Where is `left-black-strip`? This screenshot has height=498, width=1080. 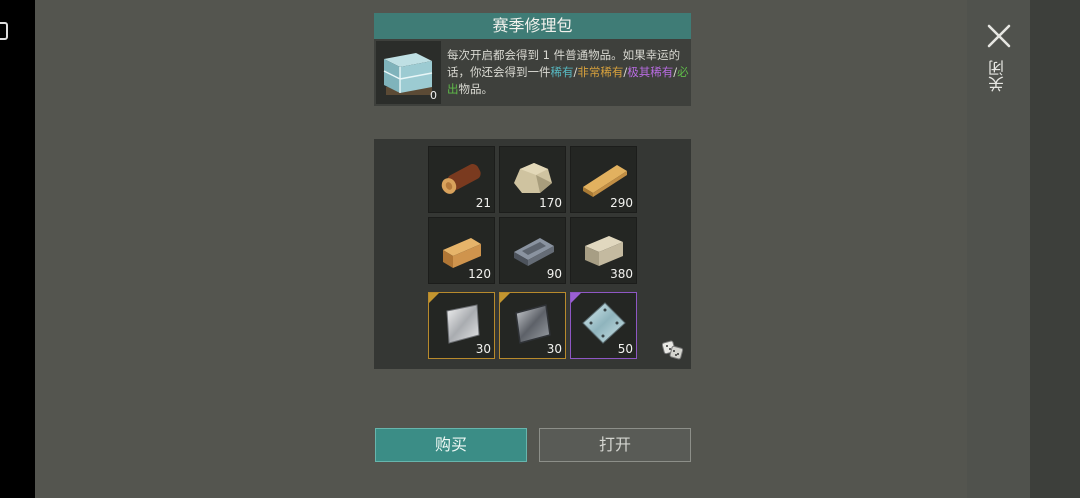
left-black-strip is located at coordinates (17, 249).